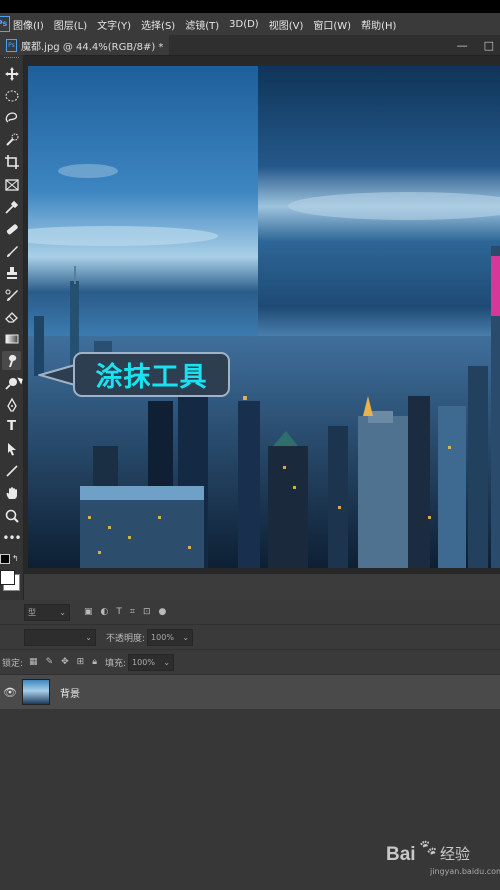  What do you see at coordinates (250, 662) in the screenshot?
I see `lock-fill-row: 锁定: ▦ ✎ ✥ ⊞ 🔒︎ 填充: 100% ⌄` at bounding box center [250, 662].